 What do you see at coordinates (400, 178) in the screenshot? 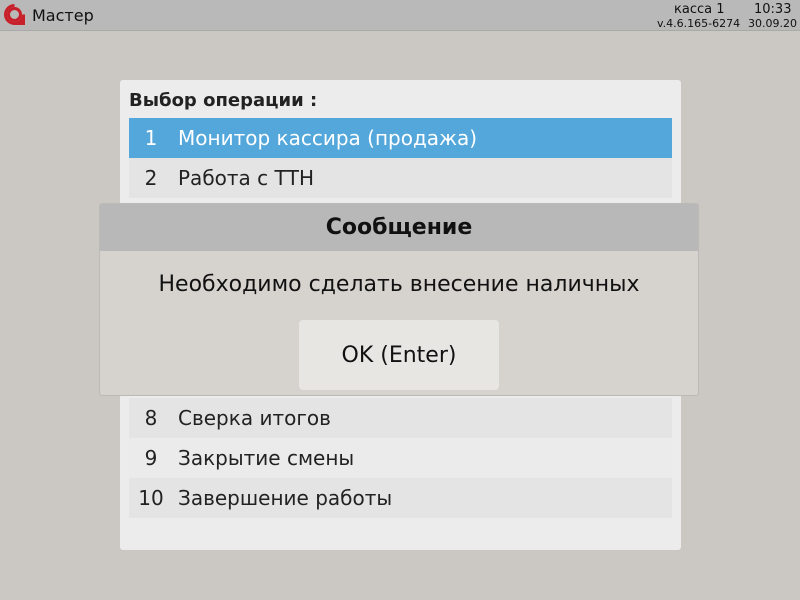
I see `menu-item-ttn: 2 Работа с ТТН` at bounding box center [400, 178].